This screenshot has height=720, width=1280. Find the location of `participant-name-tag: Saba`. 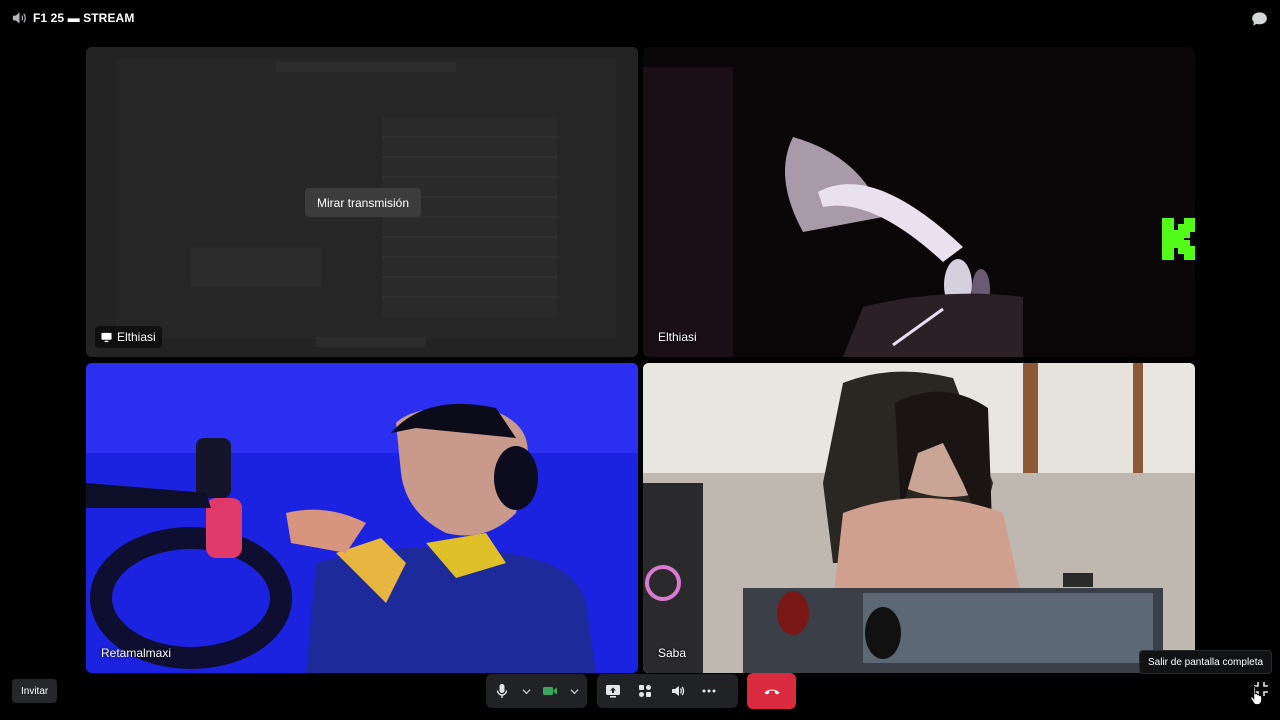

participant-name-tag: Saba is located at coordinates (672, 653).